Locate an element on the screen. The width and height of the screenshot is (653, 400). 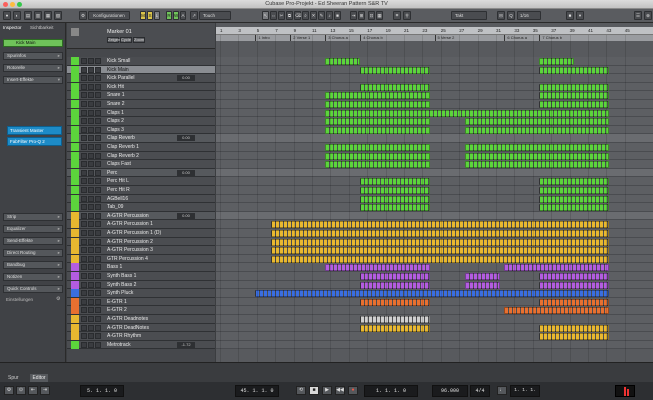
primary-time-display: 1. 1. 1. 0 is located at coordinates (391, 391).